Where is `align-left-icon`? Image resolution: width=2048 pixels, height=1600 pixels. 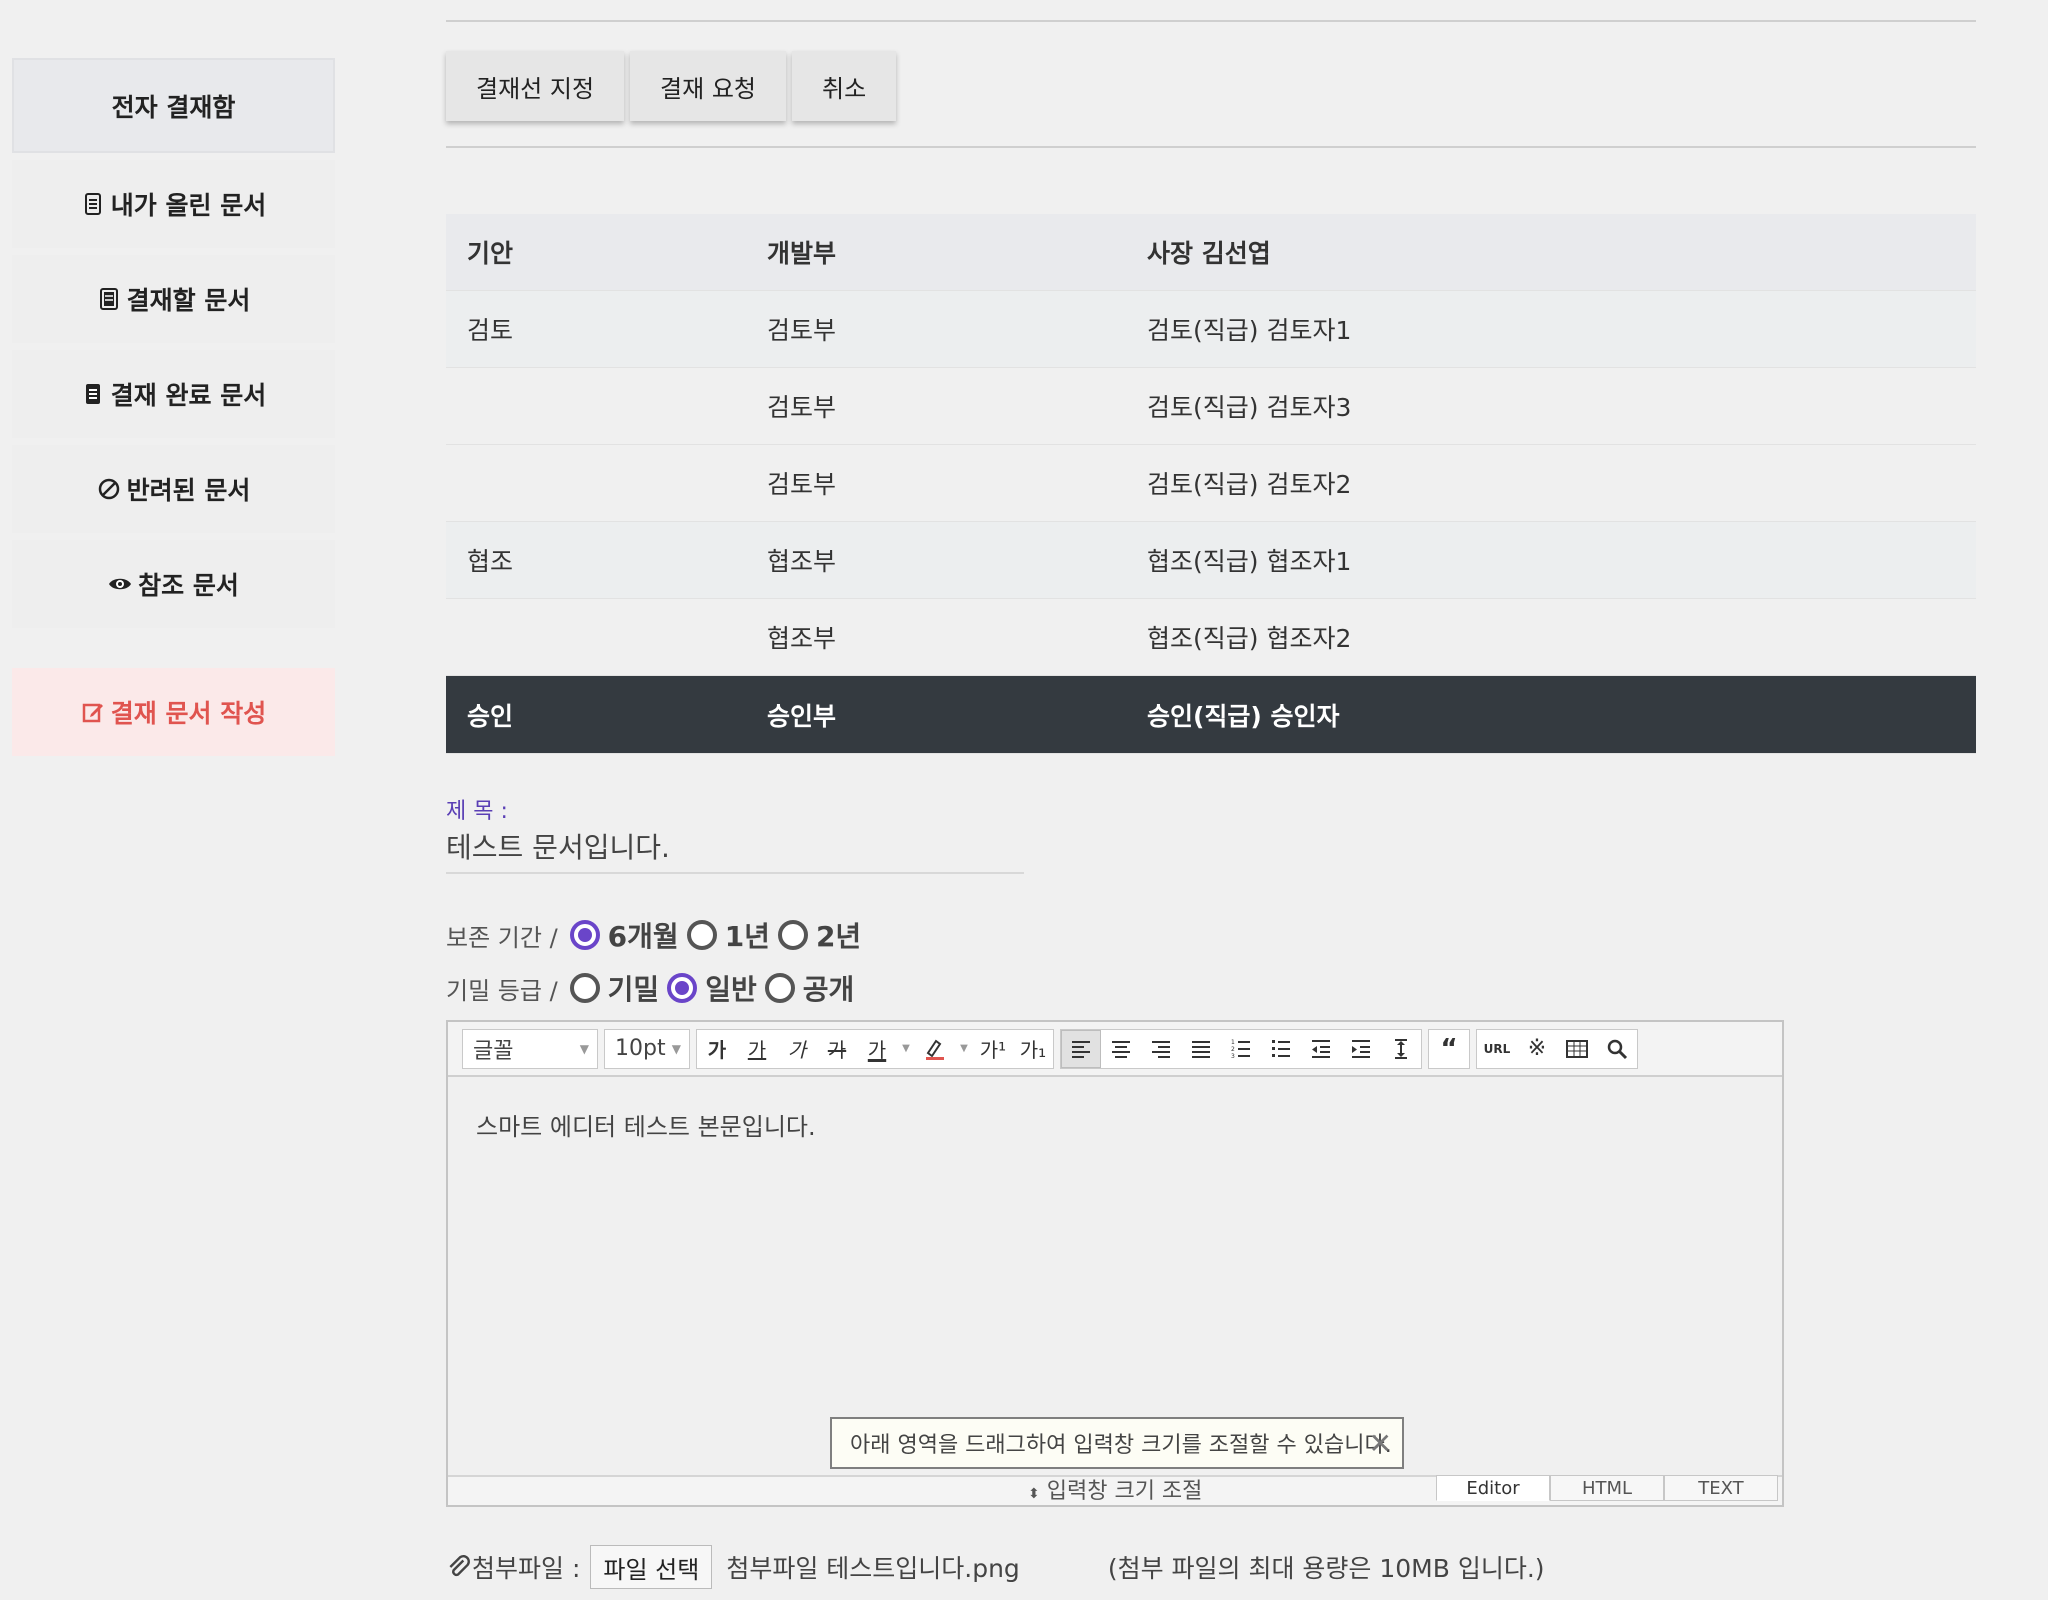
align-left-icon is located at coordinates (1081, 1048).